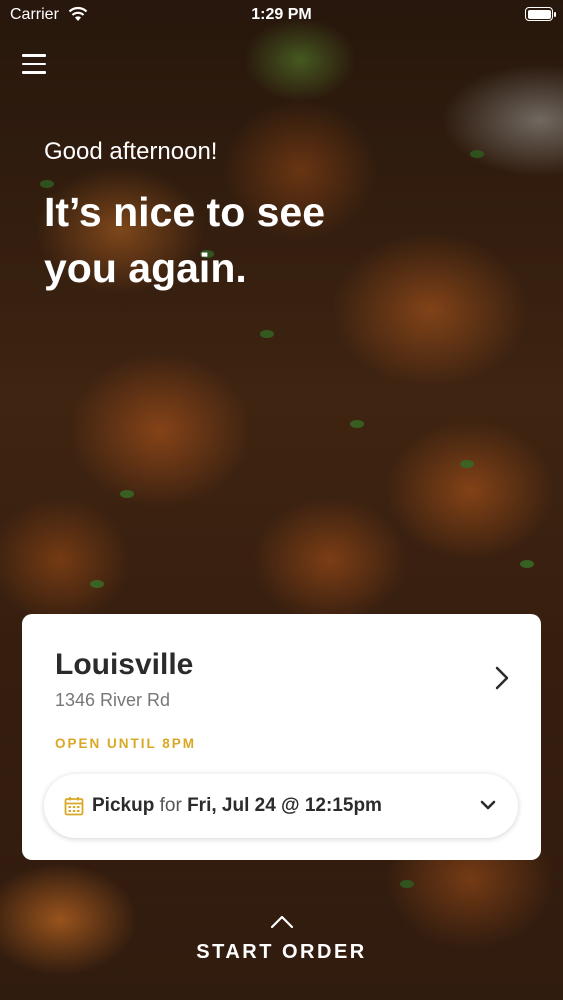  I want to click on battery-icon, so click(540, 14).